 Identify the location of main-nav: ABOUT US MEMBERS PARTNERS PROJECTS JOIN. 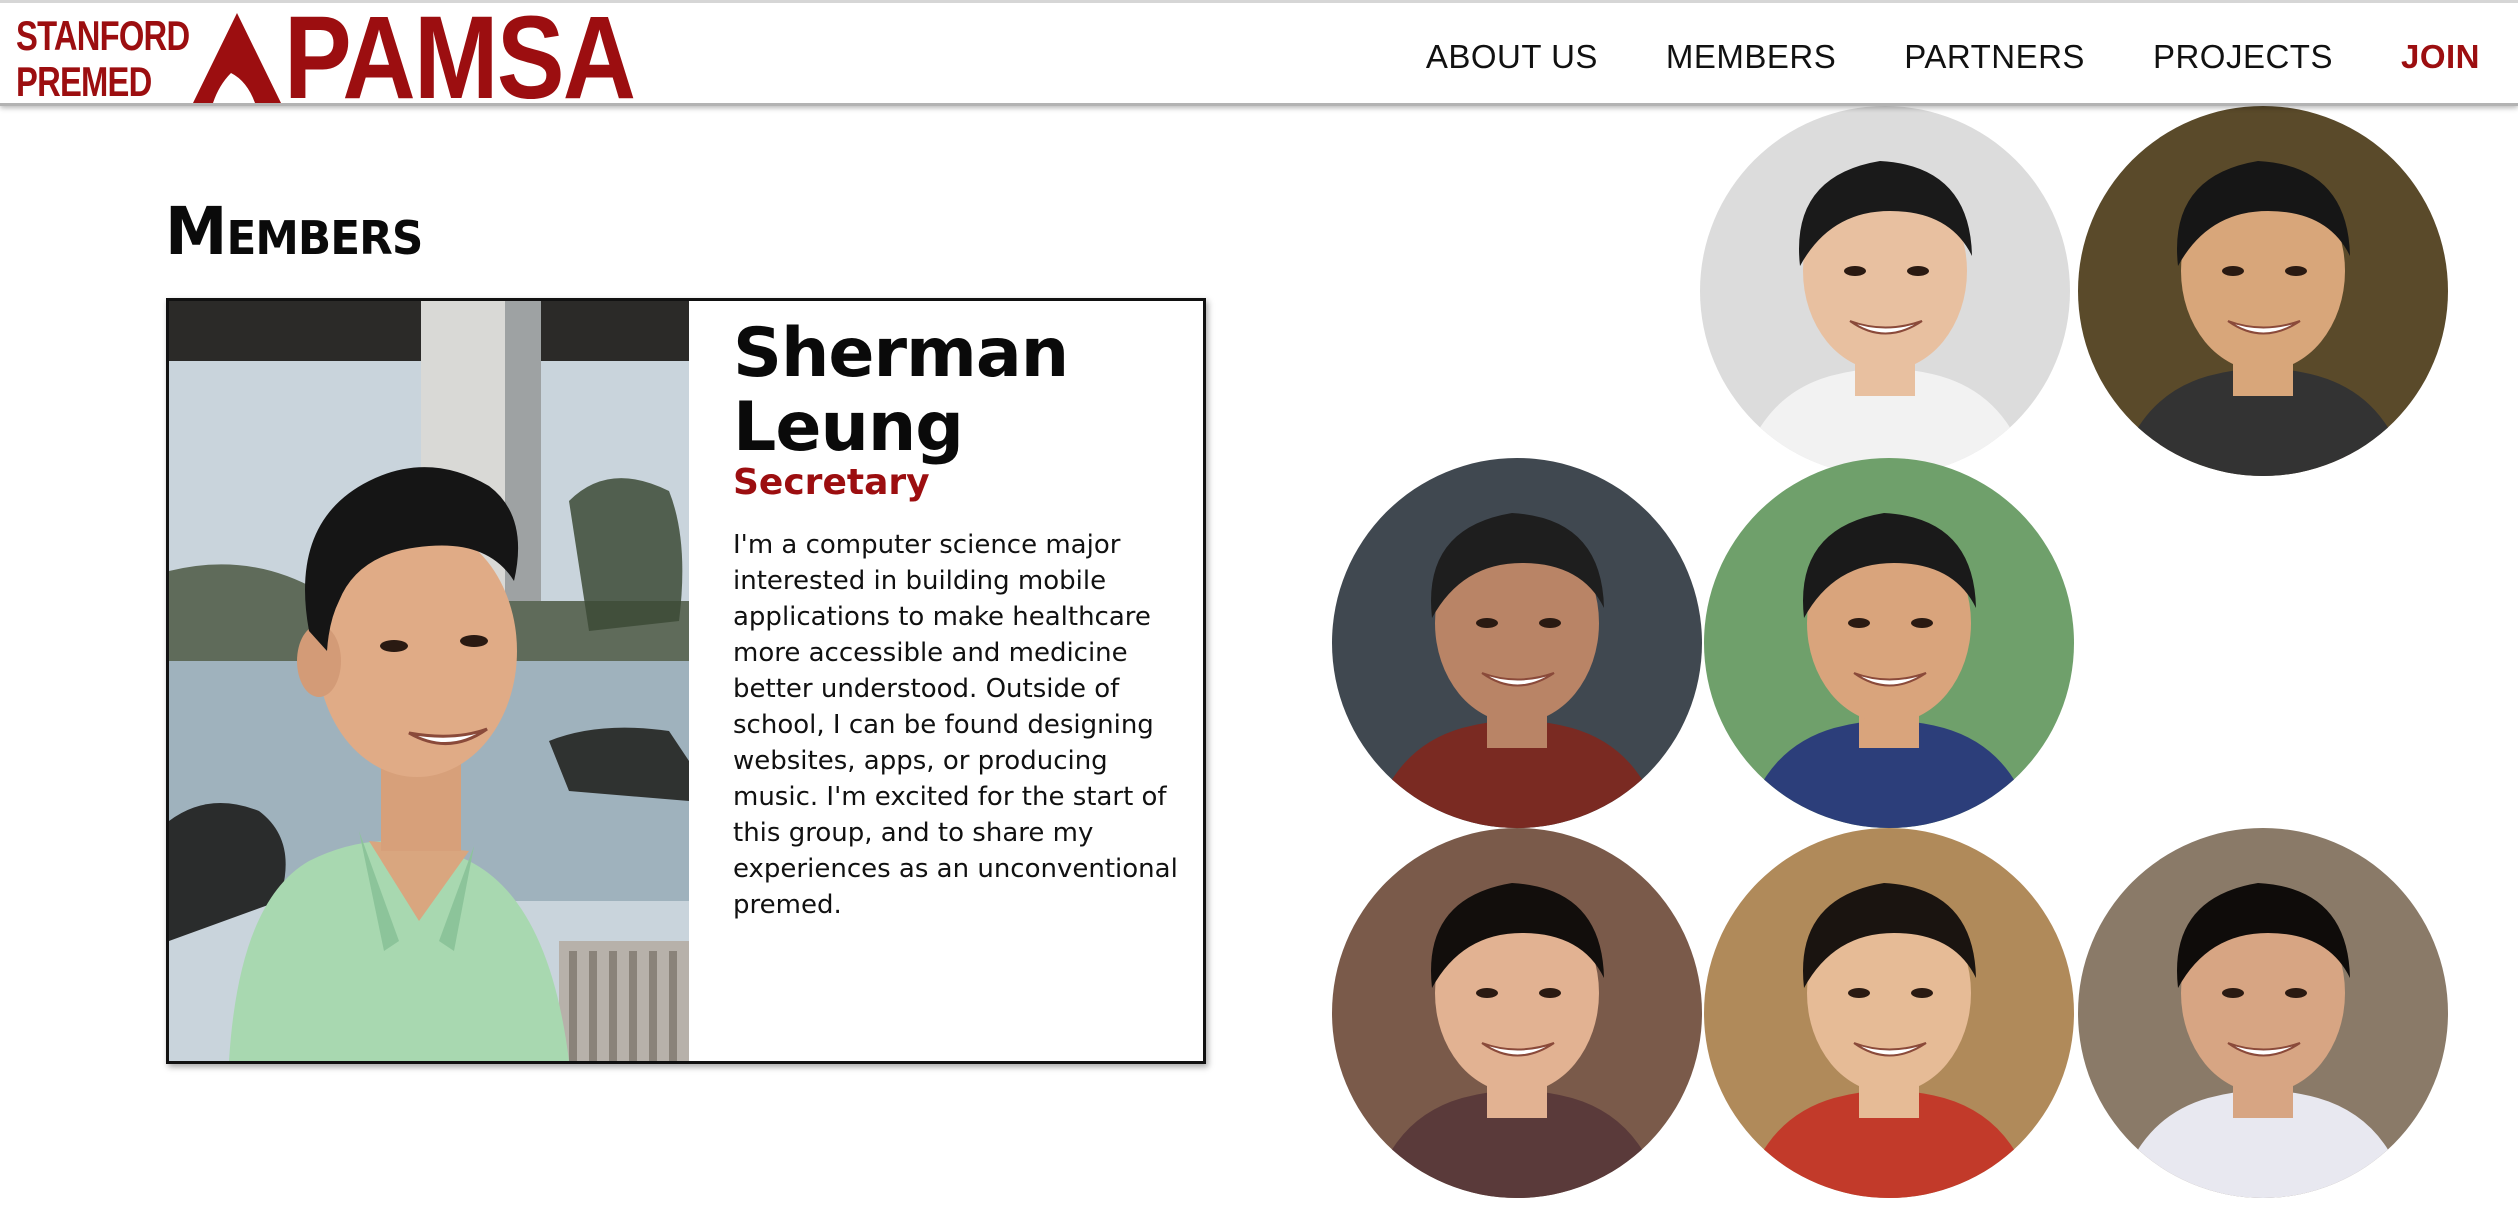
(1936, 57).